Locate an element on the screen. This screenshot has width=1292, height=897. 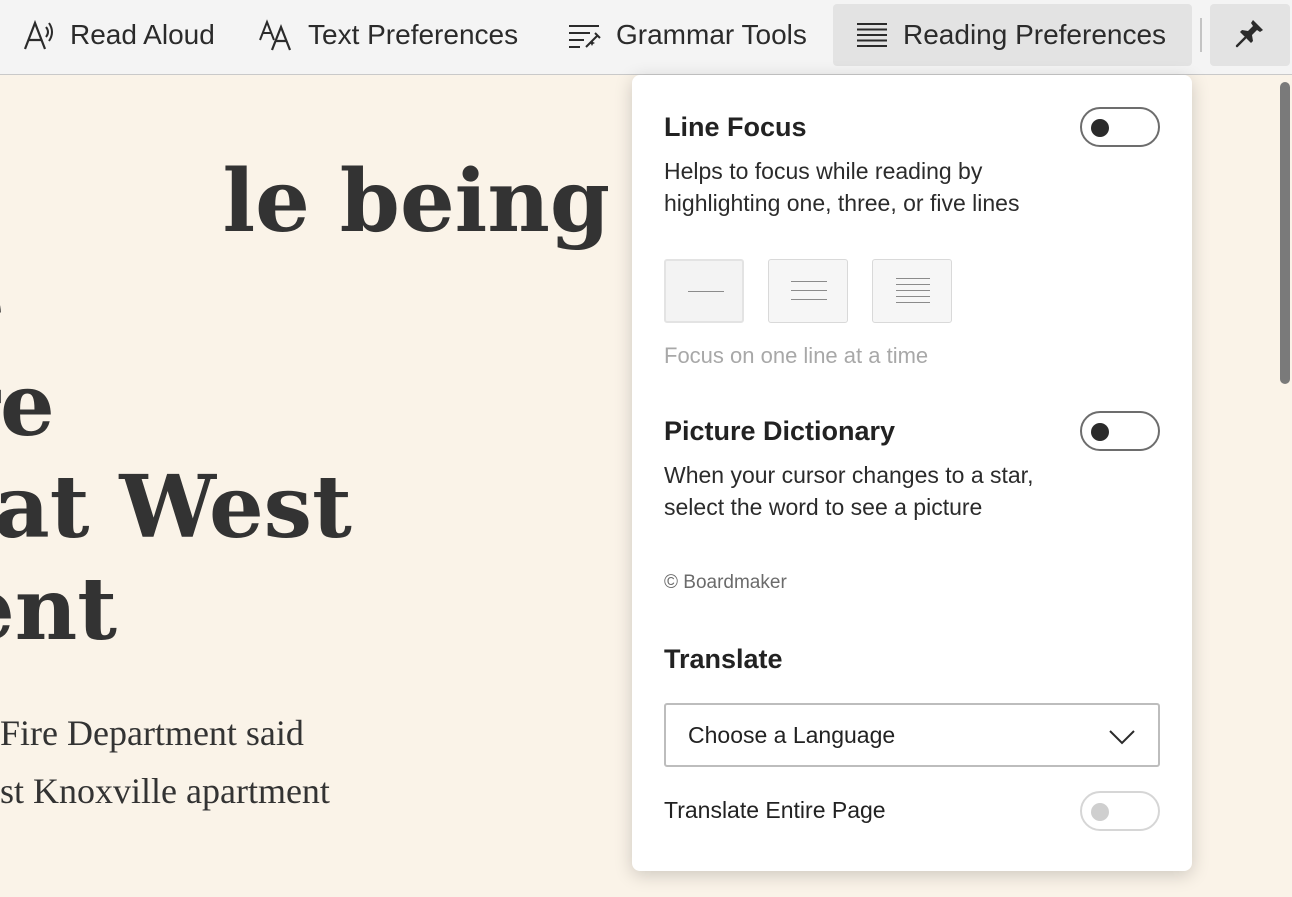
picture-dictionary-title: Picture Dictionary is located at coordinates (780, 431).